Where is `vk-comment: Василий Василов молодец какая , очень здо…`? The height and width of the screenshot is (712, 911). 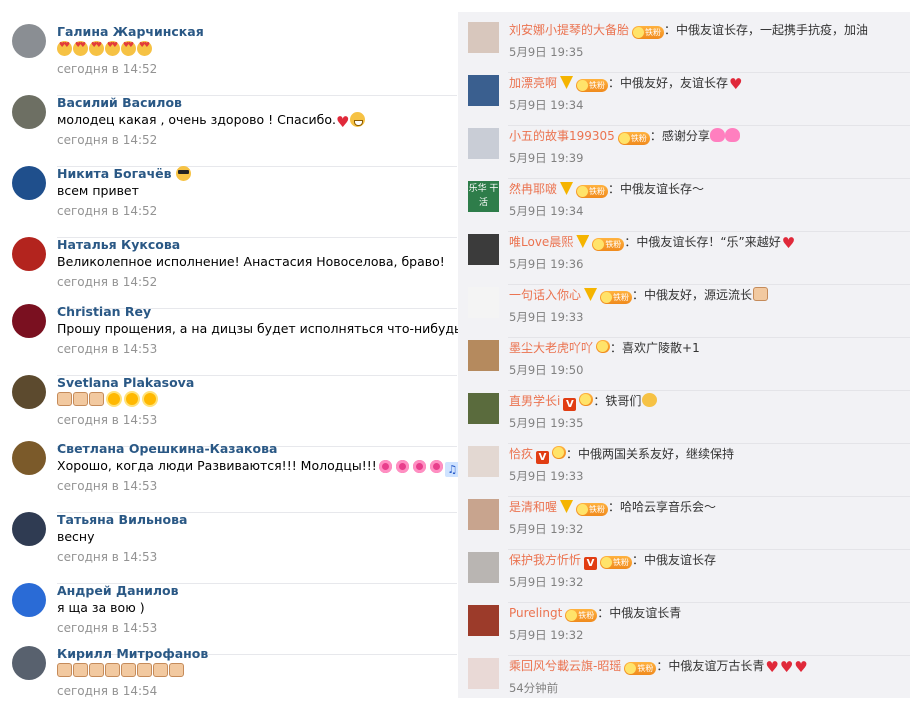 vk-comment: Василий Василов молодец какая , очень здо… is located at coordinates (234, 131).